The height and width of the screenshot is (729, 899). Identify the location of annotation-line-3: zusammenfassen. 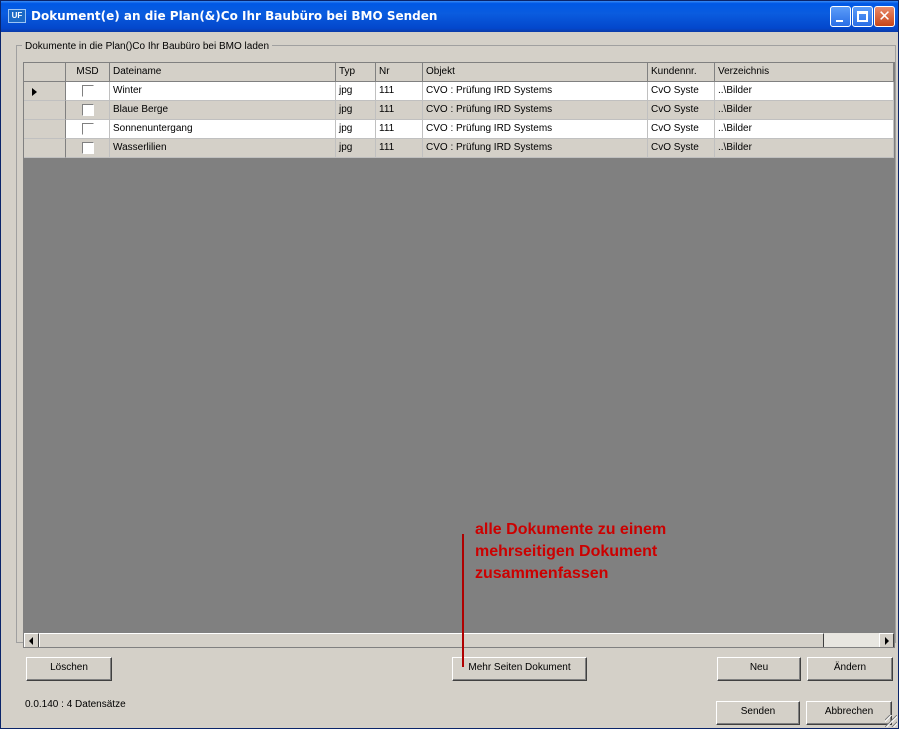
(542, 573).